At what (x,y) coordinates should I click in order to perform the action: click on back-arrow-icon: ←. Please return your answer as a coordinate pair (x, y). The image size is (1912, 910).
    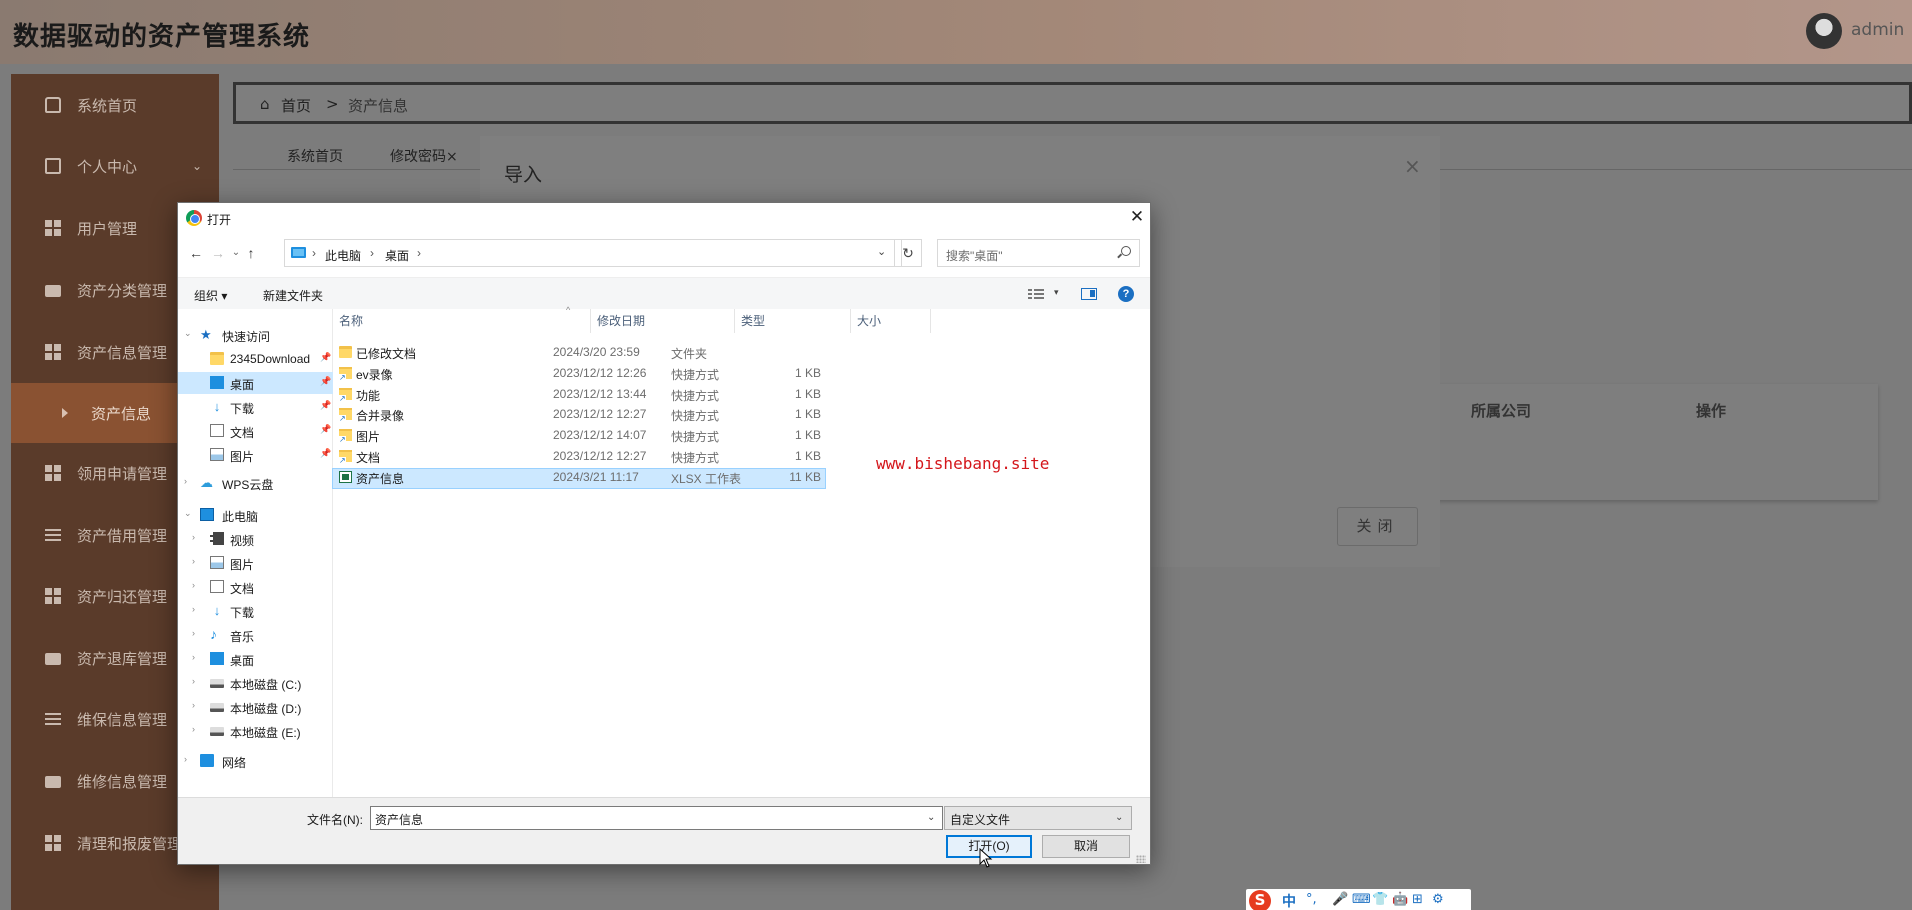
    Looking at the image, I should click on (196, 253).